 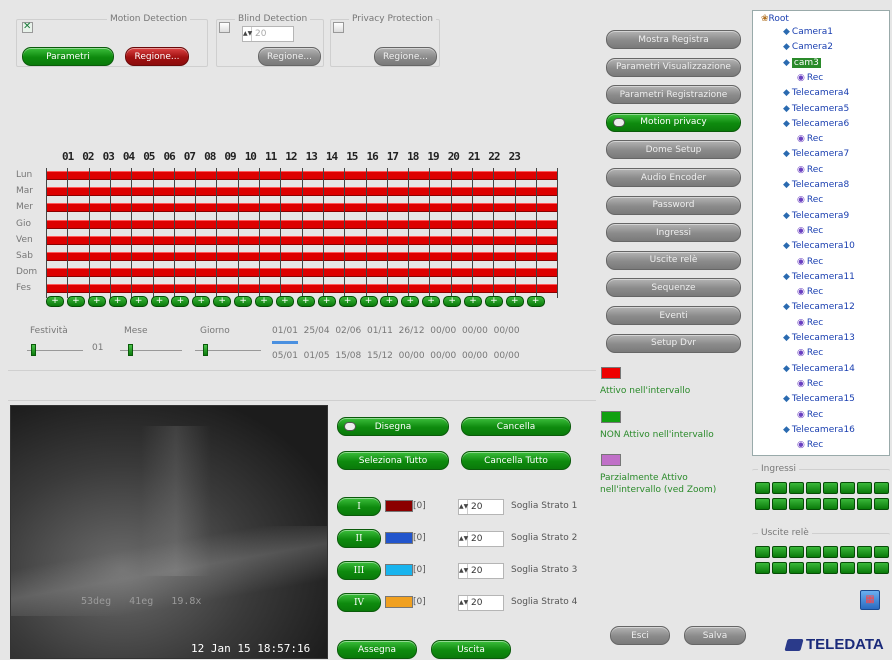 I want to click on assign-button: Assegna, so click(x=377, y=649).